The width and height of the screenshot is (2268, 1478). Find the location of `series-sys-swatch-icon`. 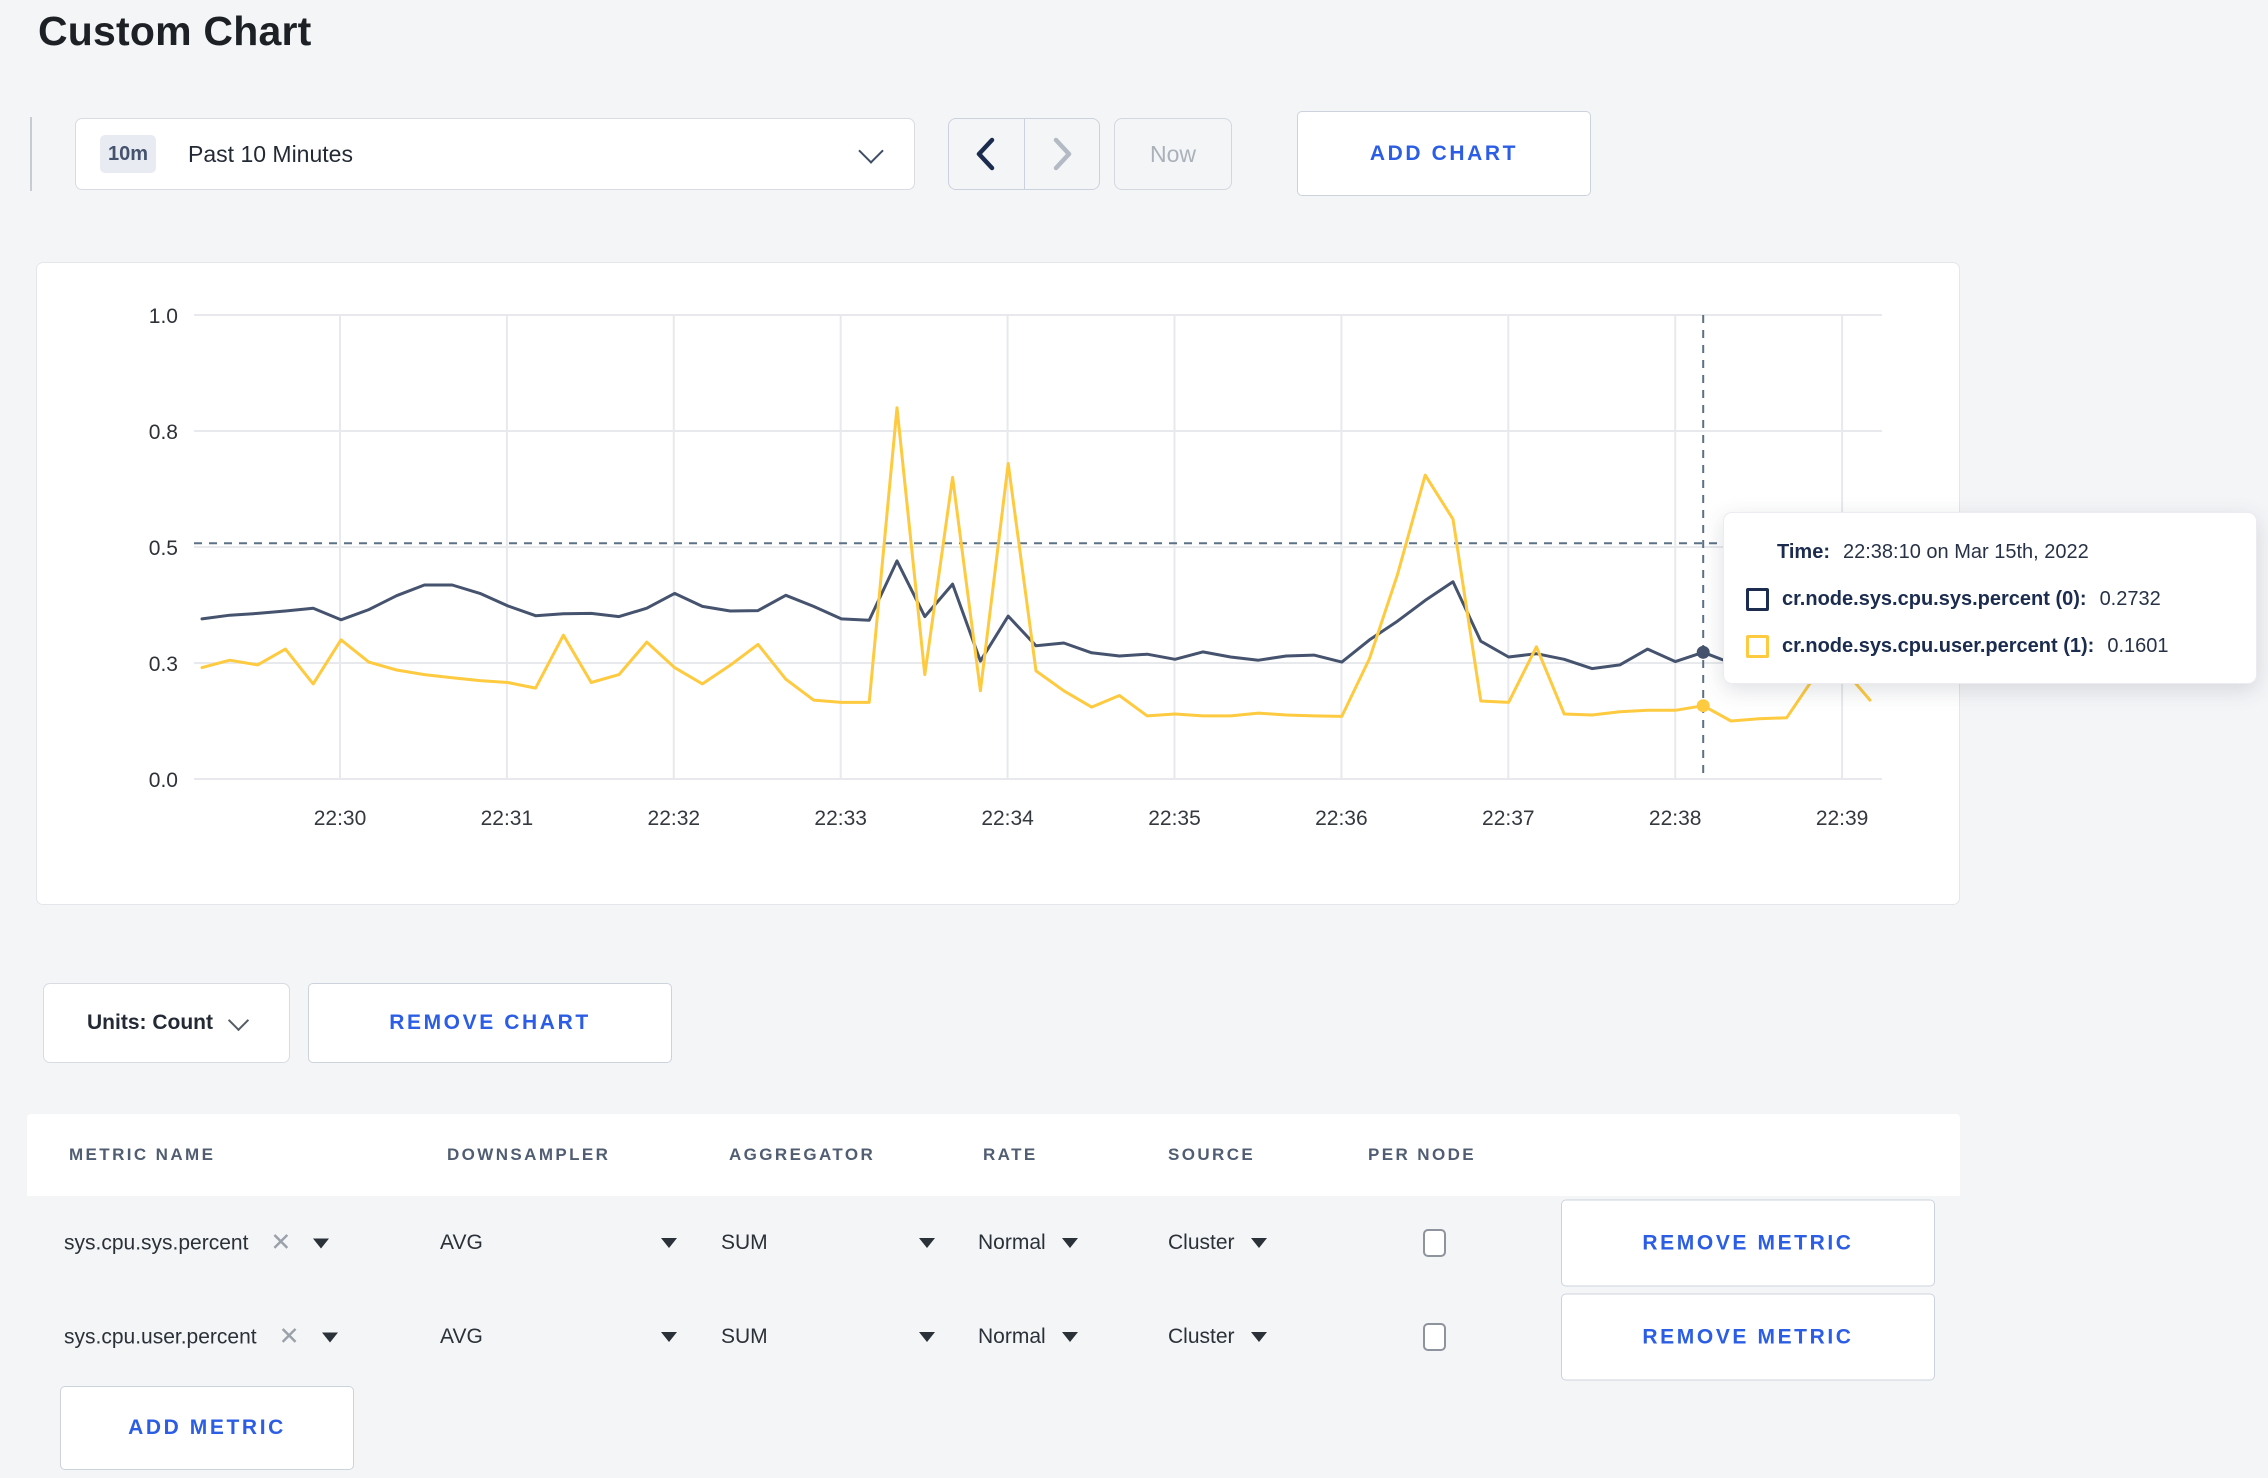

series-sys-swatch-icon is located at coordinates (1757, 599).